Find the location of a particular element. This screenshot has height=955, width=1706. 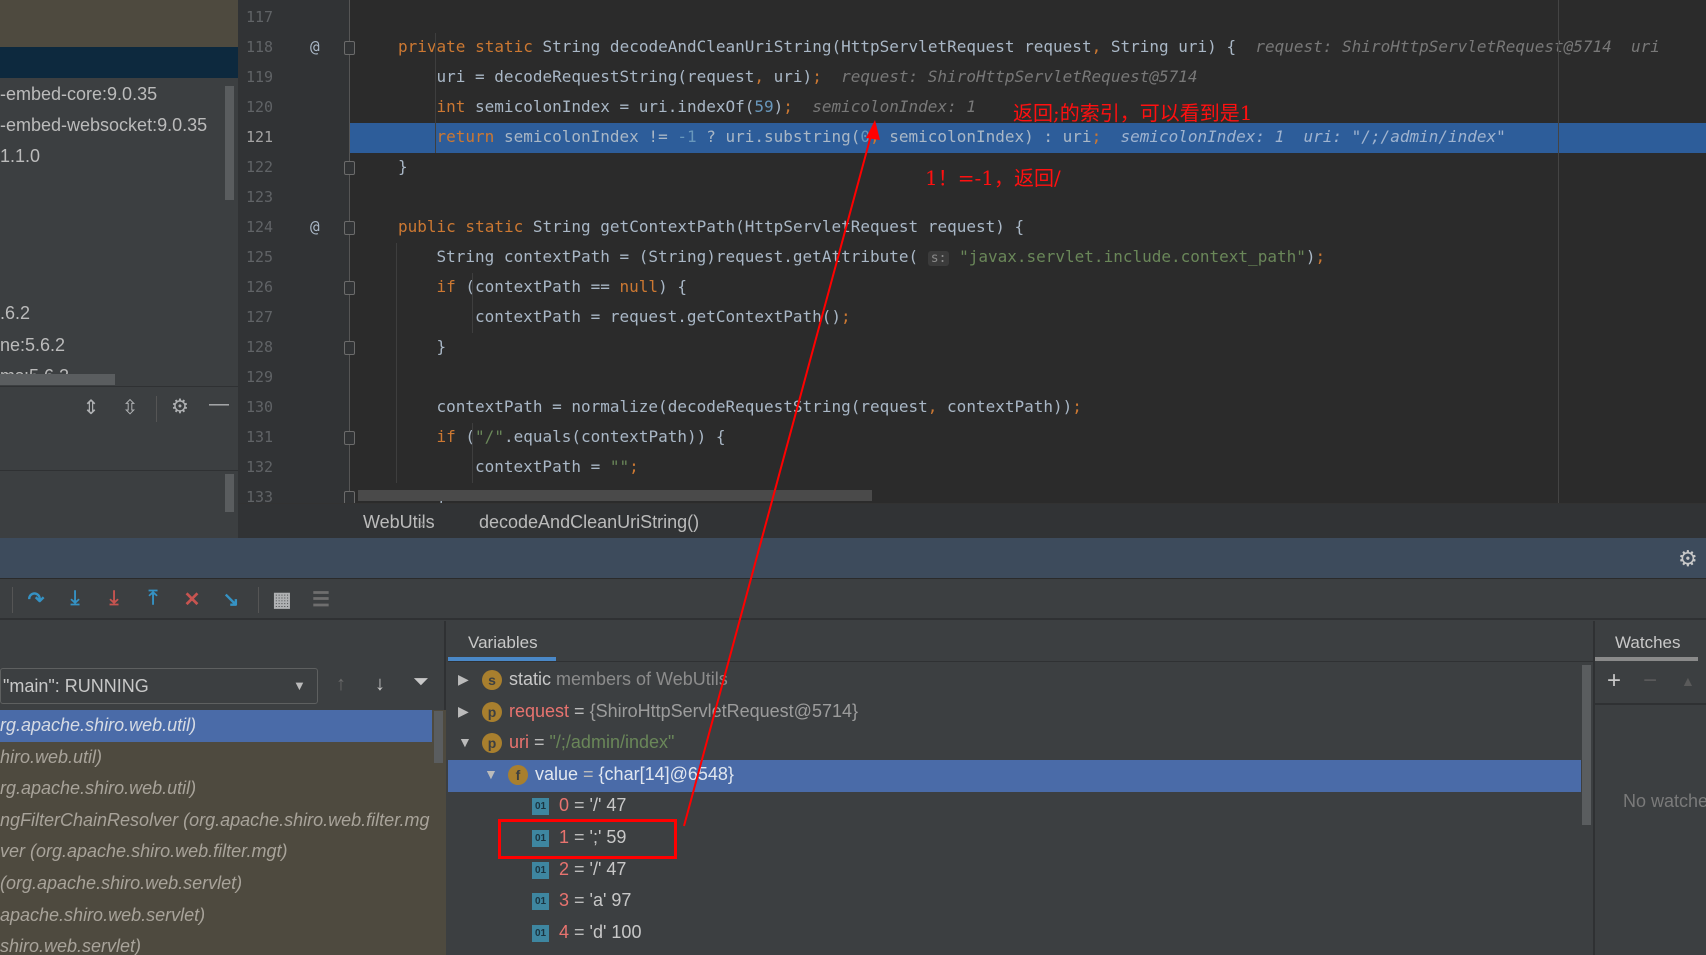

arrow-line is located at coordinates (778, 477).